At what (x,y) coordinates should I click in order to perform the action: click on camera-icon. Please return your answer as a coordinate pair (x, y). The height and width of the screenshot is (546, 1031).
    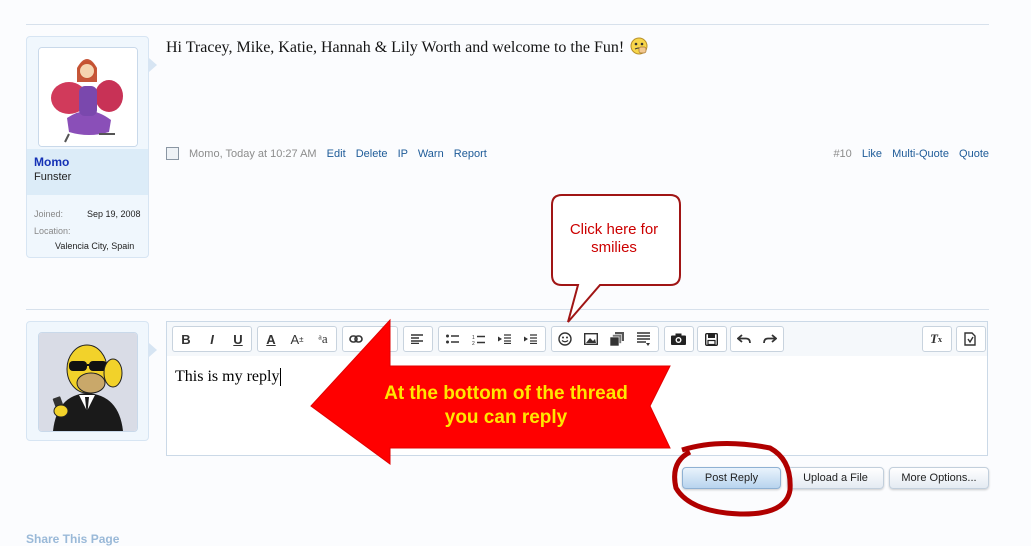
    Looking at the image, I should click on (678, 339).